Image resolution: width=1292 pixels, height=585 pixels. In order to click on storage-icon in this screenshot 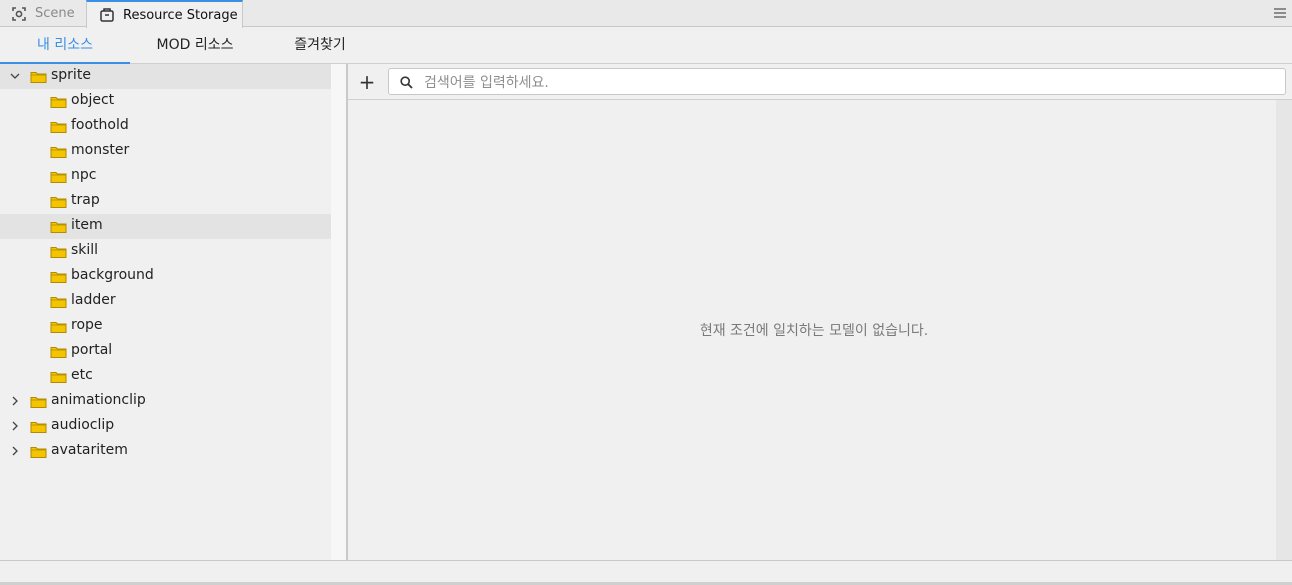, I will do `click(107, 15)`.